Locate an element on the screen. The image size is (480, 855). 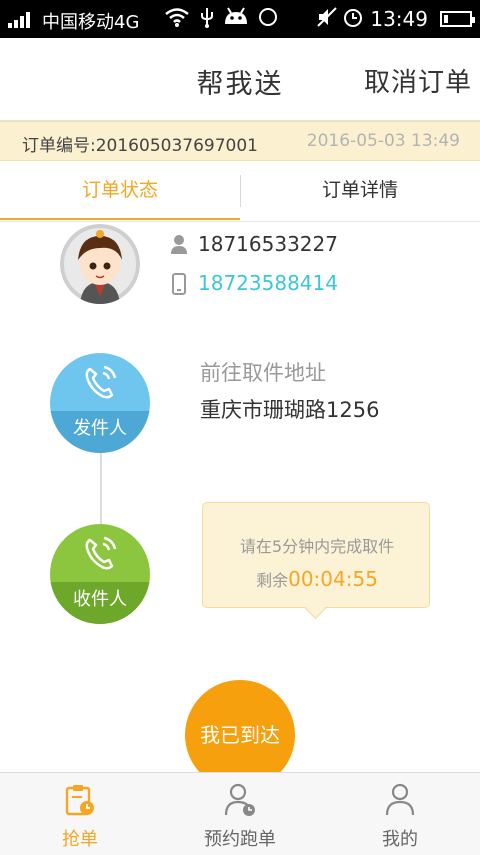
countdown-timer: 00:04:55 is located at coordinates (333, 579).